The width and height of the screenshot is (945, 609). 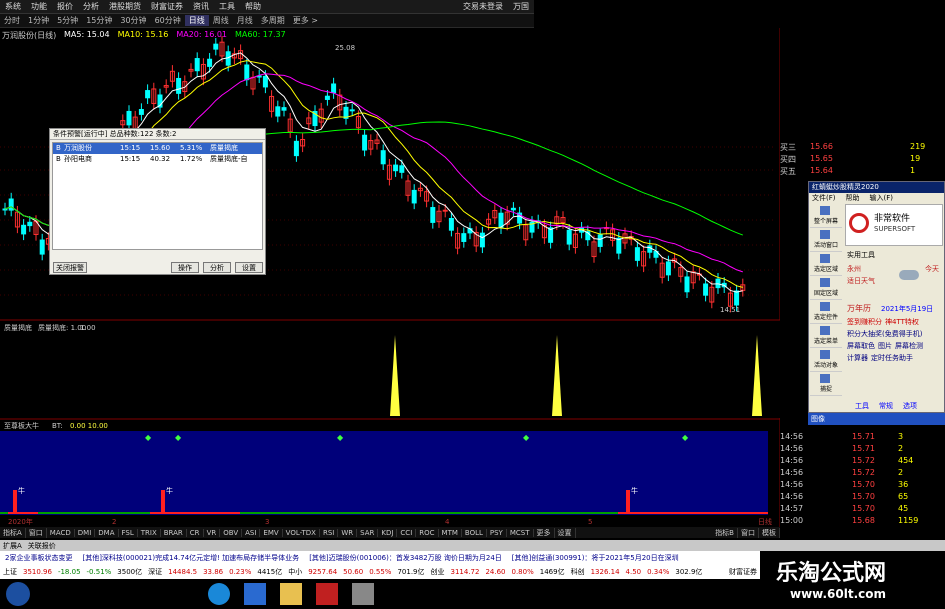 What do you see at coordinates (231, 532) in the screenshot?
I see `indicator-tab: OBV` at bounding box center [231, 532].